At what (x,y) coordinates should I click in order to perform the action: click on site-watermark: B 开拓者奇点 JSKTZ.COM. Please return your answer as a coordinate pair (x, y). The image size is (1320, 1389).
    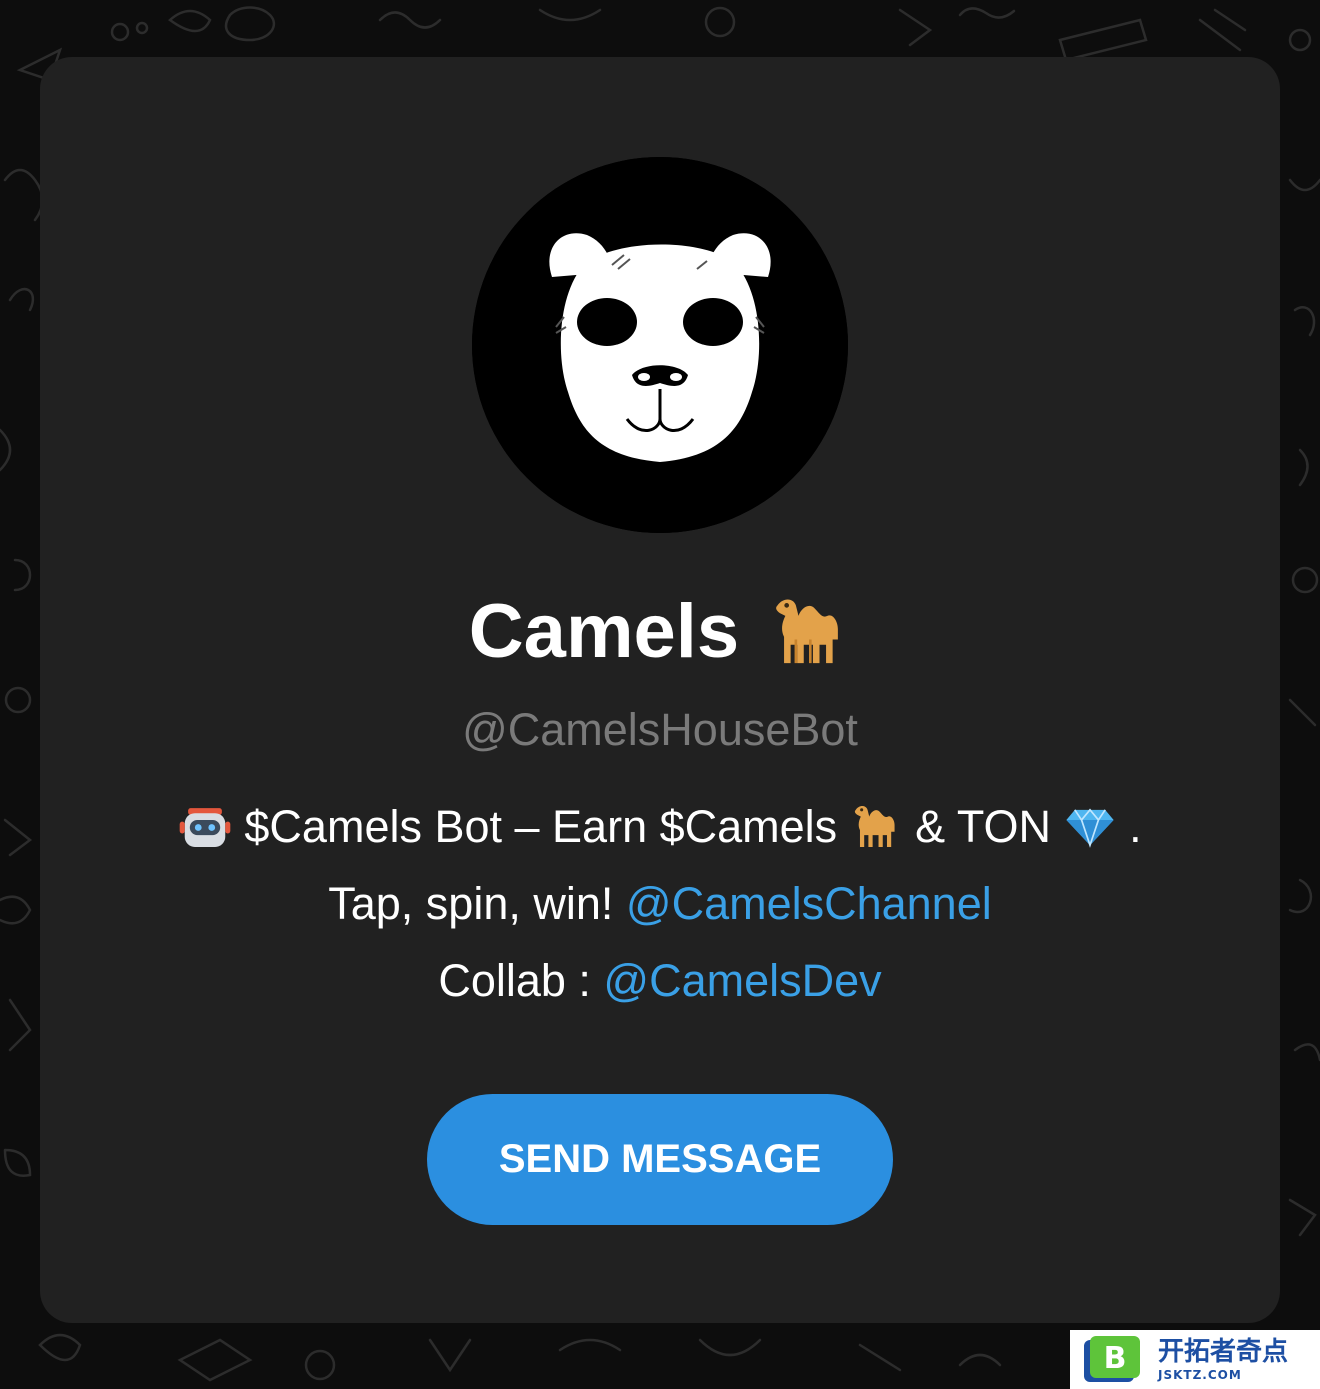
    Looking at the image, I should click on (1195, 1359).